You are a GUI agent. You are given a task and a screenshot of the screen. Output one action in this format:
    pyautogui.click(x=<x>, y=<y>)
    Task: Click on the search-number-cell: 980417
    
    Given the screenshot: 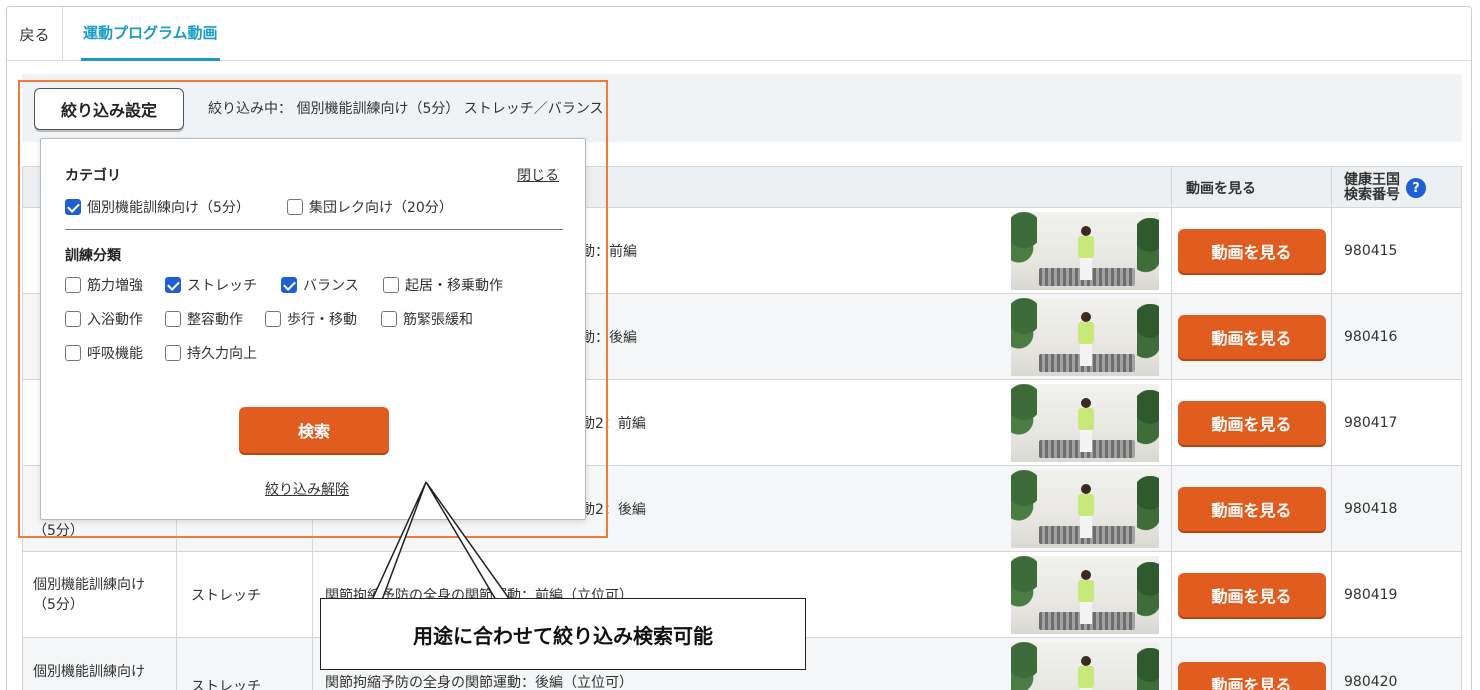 What is the action you would take?
    pyautogui.click(x=1397, y=423)
    